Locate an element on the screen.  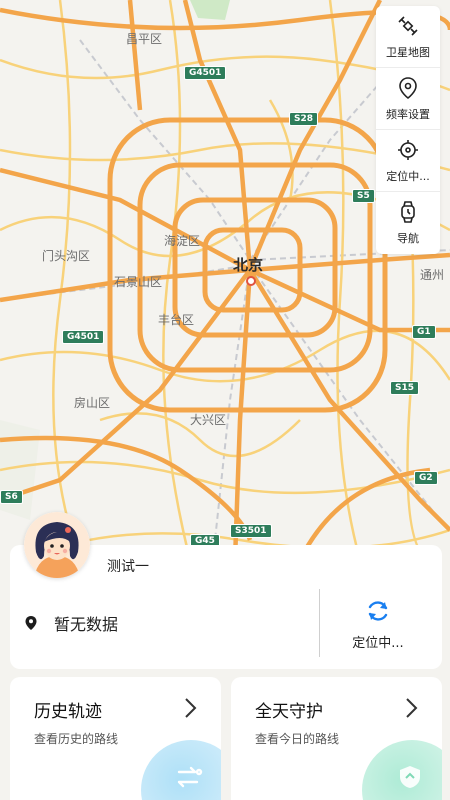
map-toolbar: 卫星地图 频率设置 定位中... 导航 is located at coordinates (408, 130).